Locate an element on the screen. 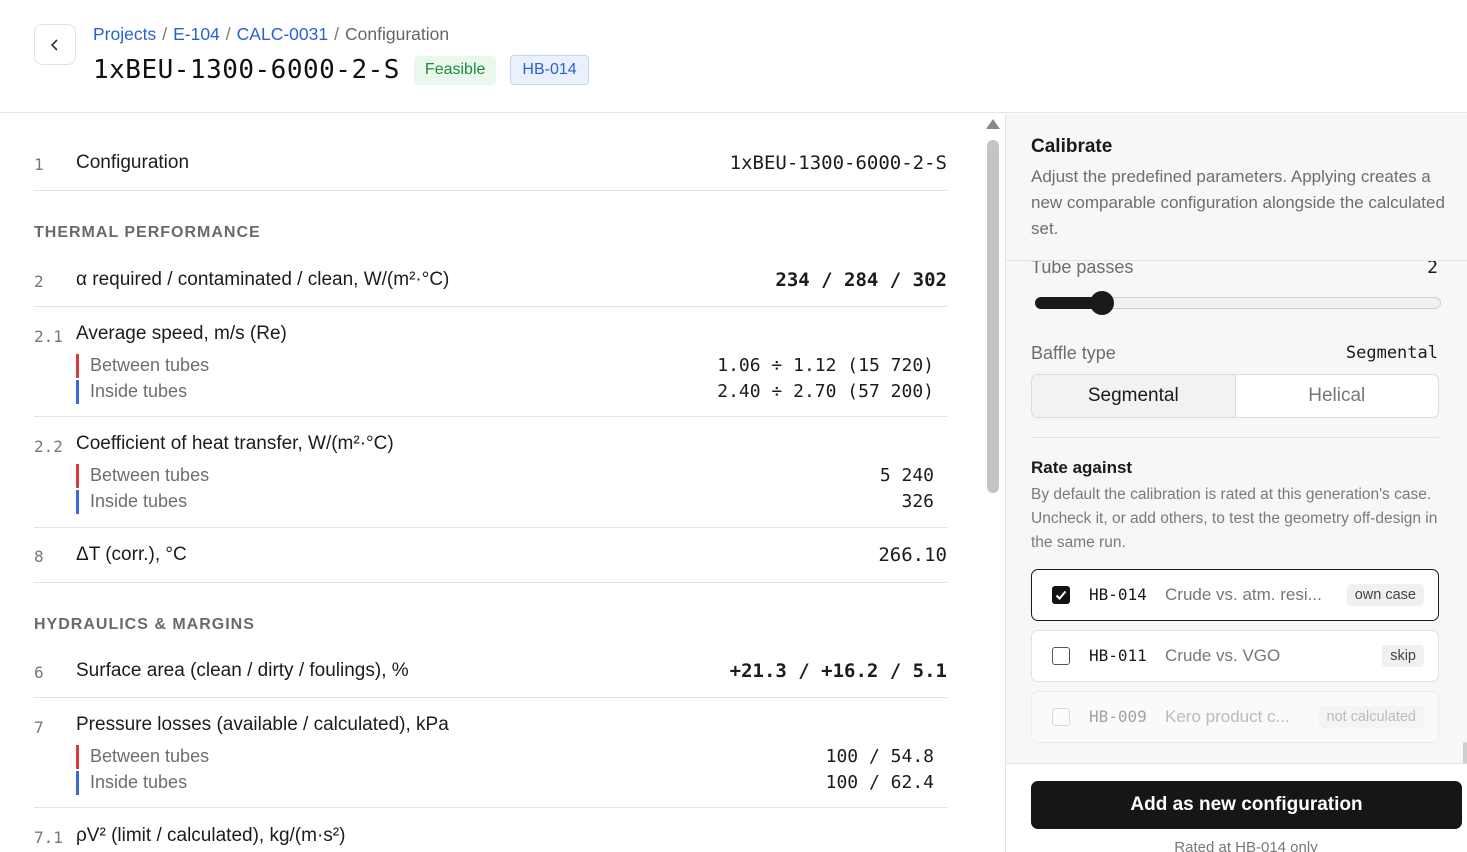 This screenshot has width=1467, height=852. sub-row-between-tubes: Between tubes 100 / 54.8 is located at coordinates (505, 757).